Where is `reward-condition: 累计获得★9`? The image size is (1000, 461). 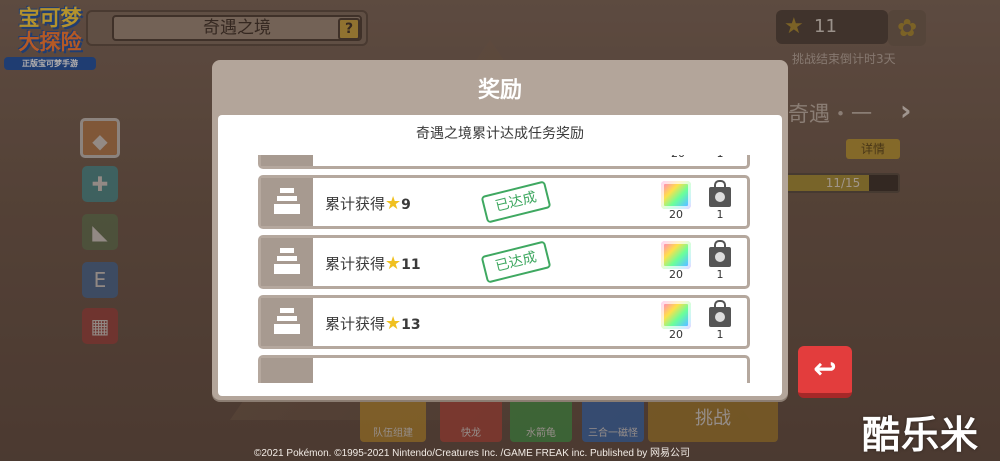
reward-condition: 累计获得★9 is located at coordinates (368, 203).